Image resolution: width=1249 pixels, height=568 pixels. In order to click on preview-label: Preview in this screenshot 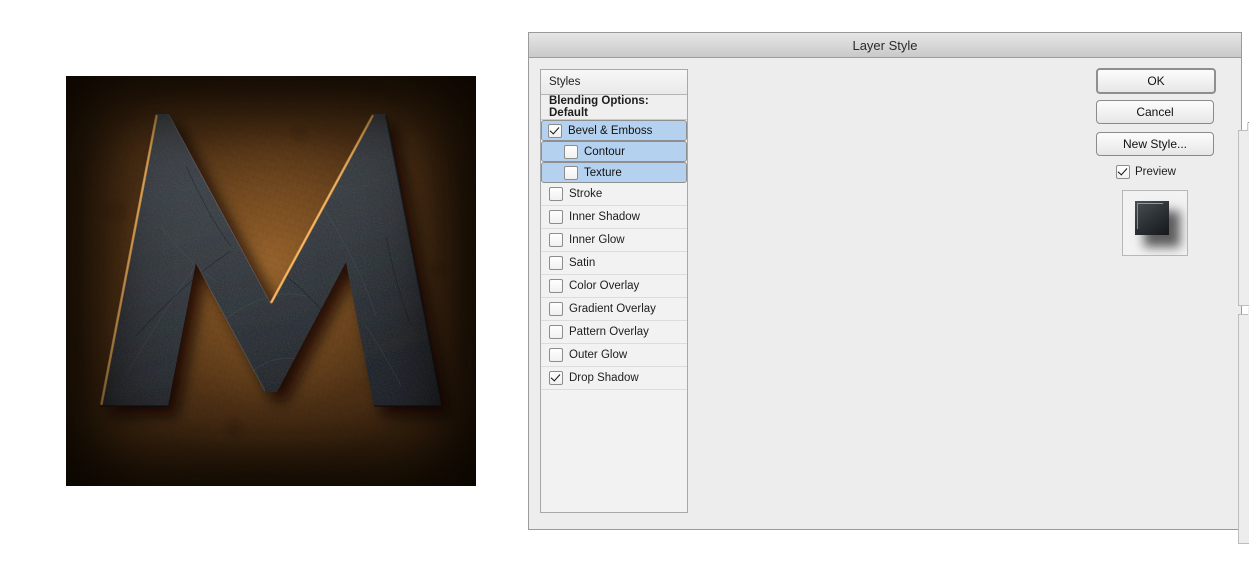, I will do `click(1155, 172)`.